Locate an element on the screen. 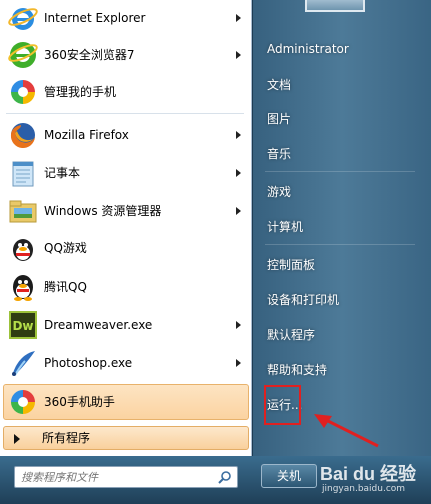 The height and width of the screenshot is (504, 431). program-label: 360手机助手 is located at coordinates (79, 402).